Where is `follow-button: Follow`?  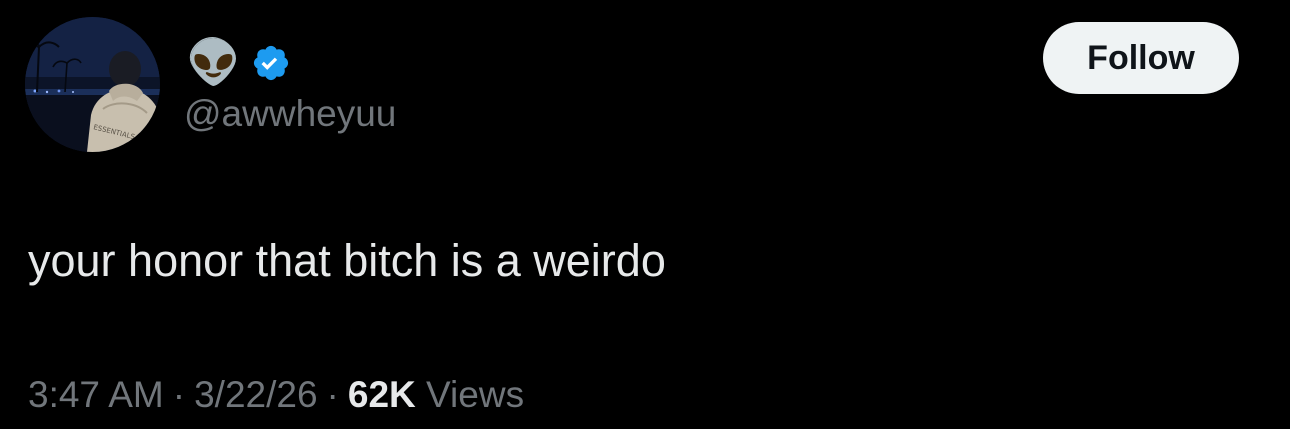
follow-button: Follow is located at coordinates (1141, 58).